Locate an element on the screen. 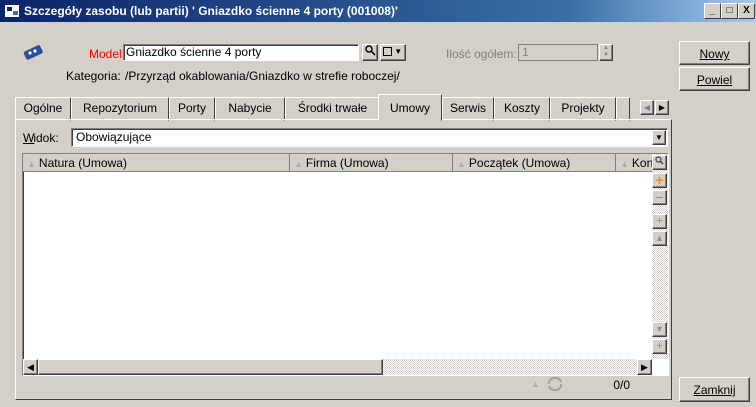 The height and width of the screenshot is (407, 756). tab-label: Umowy is located at coordinates (409, 108).